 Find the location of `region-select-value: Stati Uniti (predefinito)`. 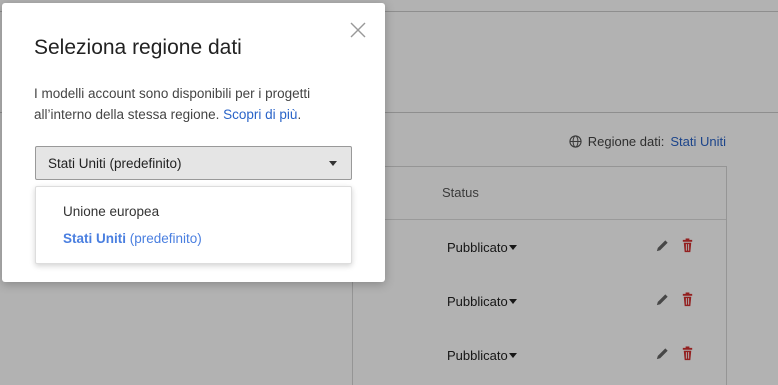

region-select-value: Stati Uniti (predefinito) is located at coordinates (115, 163).